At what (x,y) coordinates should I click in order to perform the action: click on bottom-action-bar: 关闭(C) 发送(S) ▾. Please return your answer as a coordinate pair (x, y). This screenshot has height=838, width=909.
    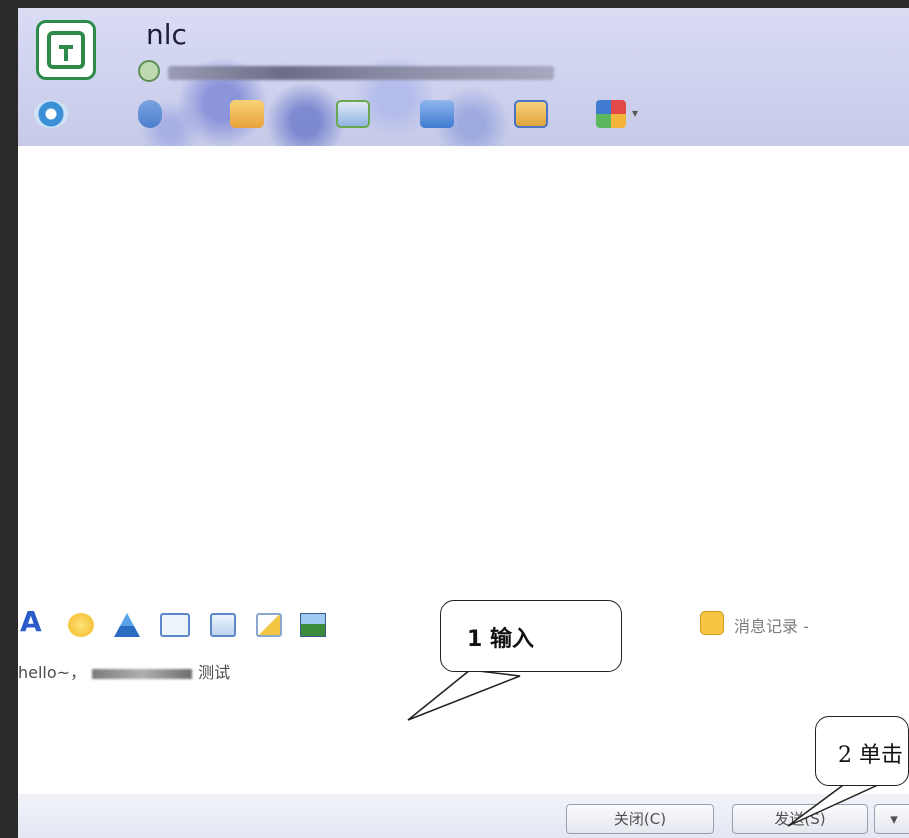
    Looking at the image, I should click on (463, 816).